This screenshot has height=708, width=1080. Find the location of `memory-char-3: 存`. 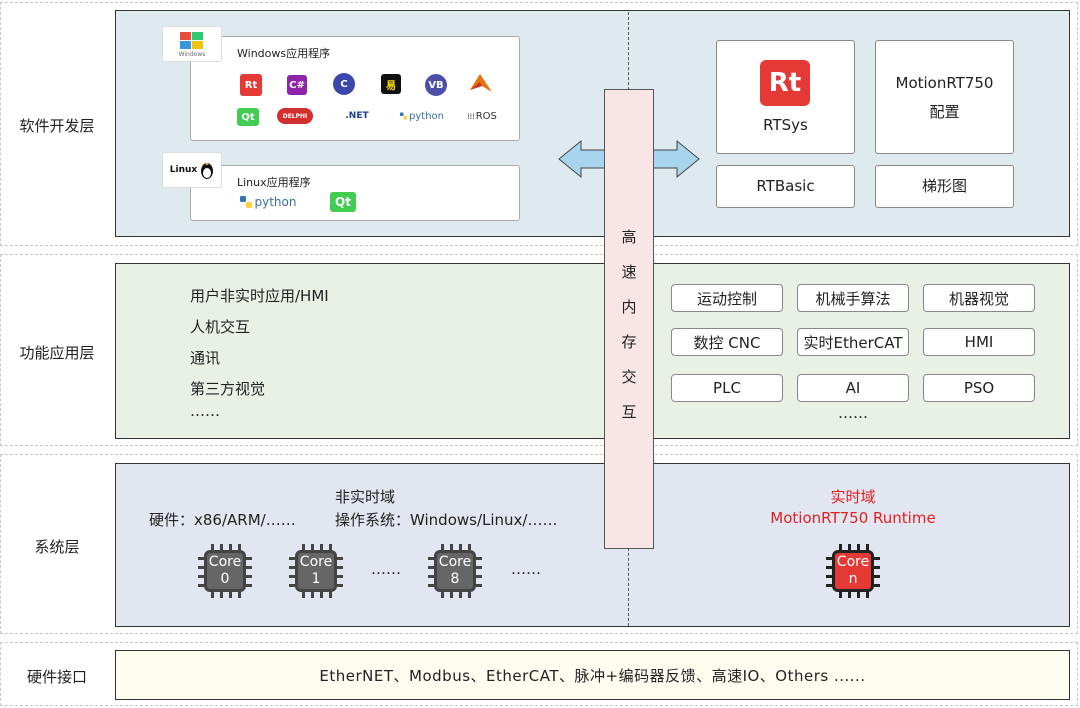

memory-char-3: 存 is located at coordinates (629, 342).